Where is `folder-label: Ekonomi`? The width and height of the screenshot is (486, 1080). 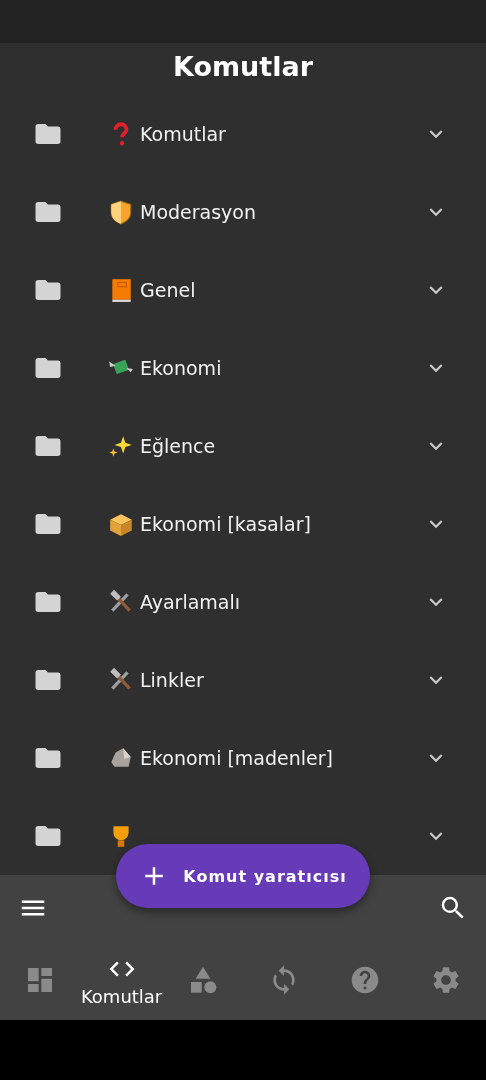
folder-label: Ekonomi is located at coordinates (181, 368).